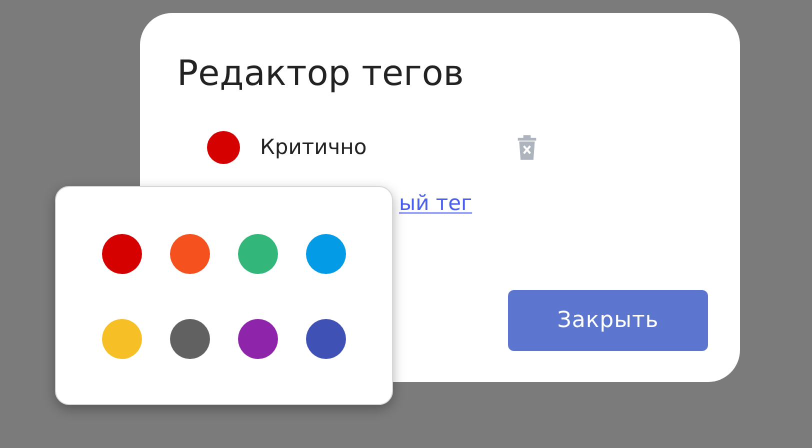 This screenshot has width=812, height=448. Describe the element at coordinates (608, 320) in the screenshot. I see `close-button: Закрыть` at that location.